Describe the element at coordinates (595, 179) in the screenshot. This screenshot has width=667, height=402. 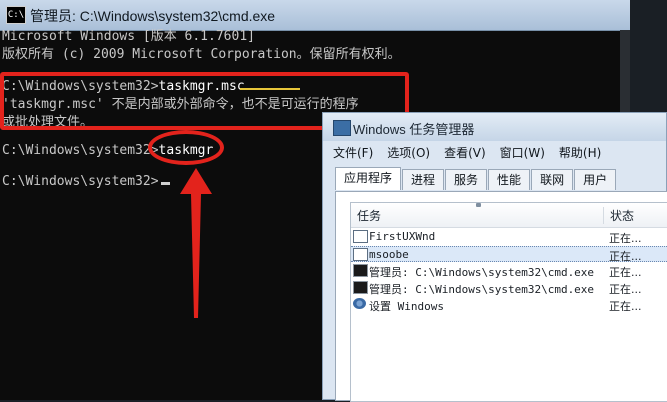
I see `tab-users: 用户` at that location.